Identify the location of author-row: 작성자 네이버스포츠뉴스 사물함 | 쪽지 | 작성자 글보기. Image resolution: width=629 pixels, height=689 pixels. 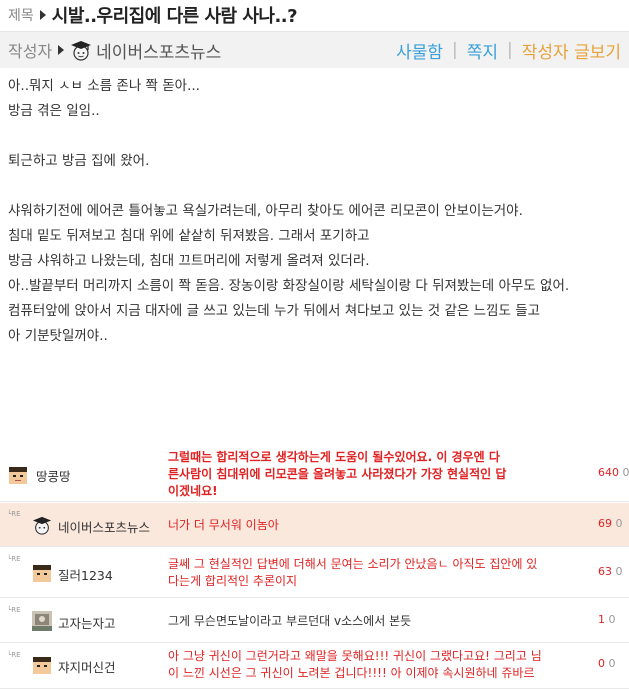
(314, 50).